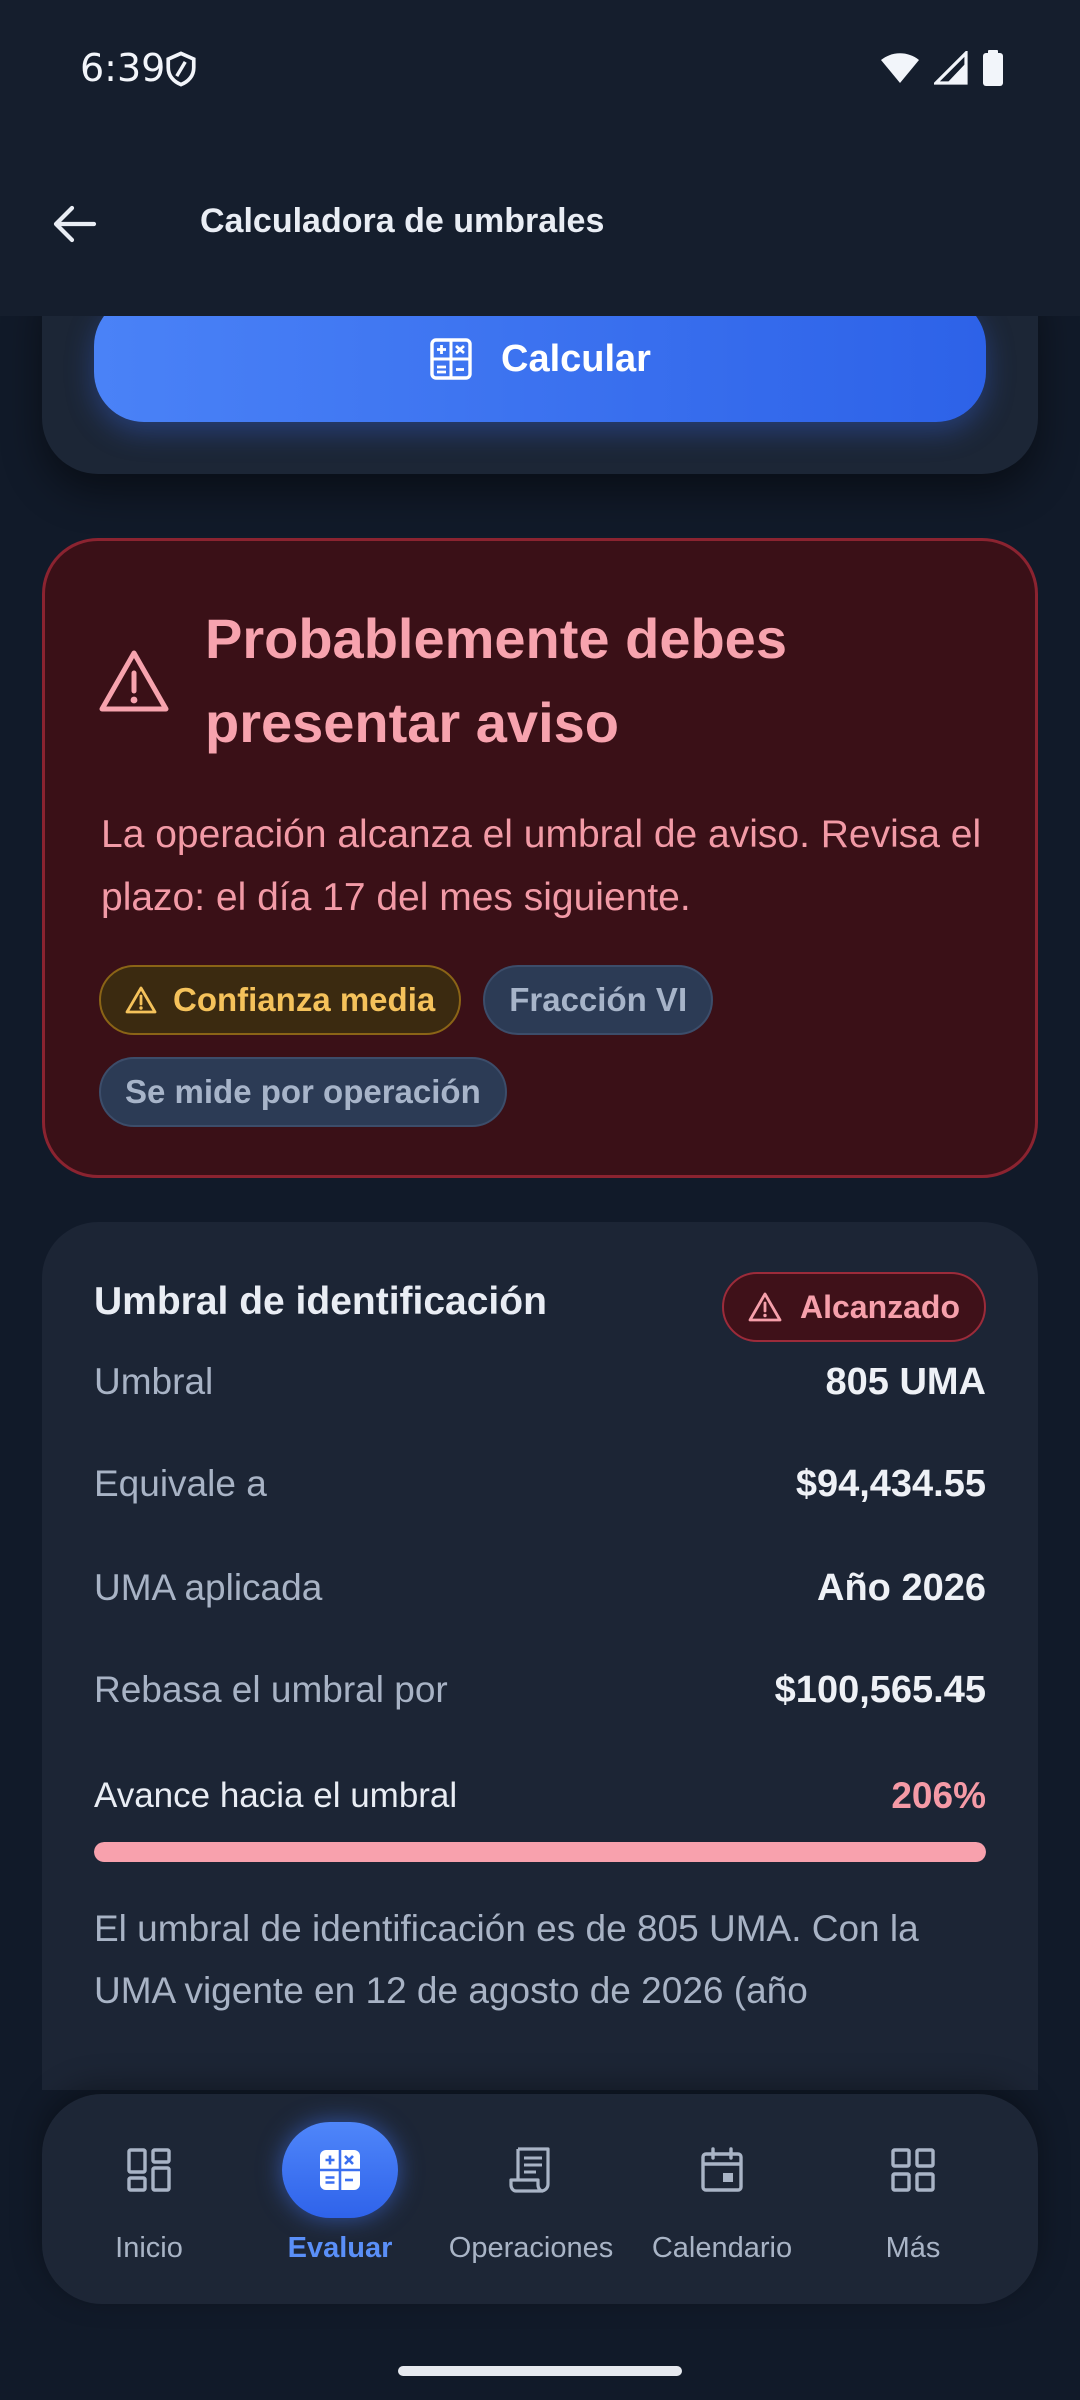  What do you see at coordinates (181, 69) in the screenshot?
I see `shield-icon` at bounding box center [181, 69].